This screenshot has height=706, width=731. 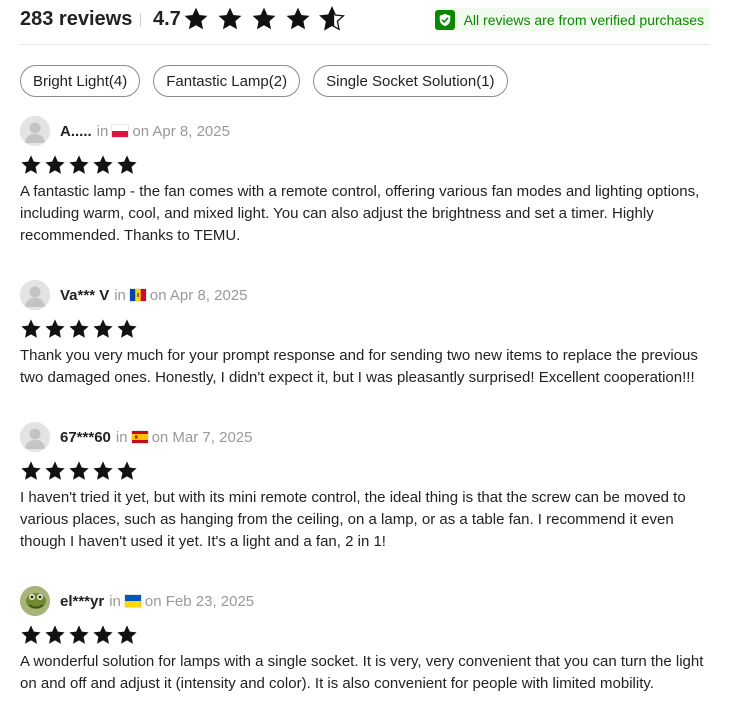 What do you see at coordinates (82, 601) in the screenshot?
I see `reviewer-name: el***yr` at bounding box center [82, 601].